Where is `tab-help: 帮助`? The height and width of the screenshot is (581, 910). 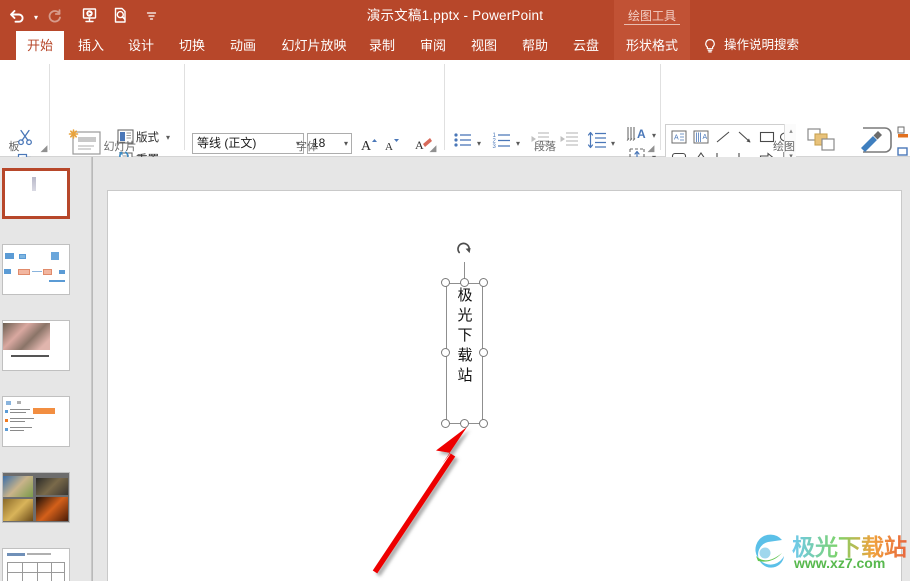 tab-help: 帮助 is located at coordinates (535, 45).